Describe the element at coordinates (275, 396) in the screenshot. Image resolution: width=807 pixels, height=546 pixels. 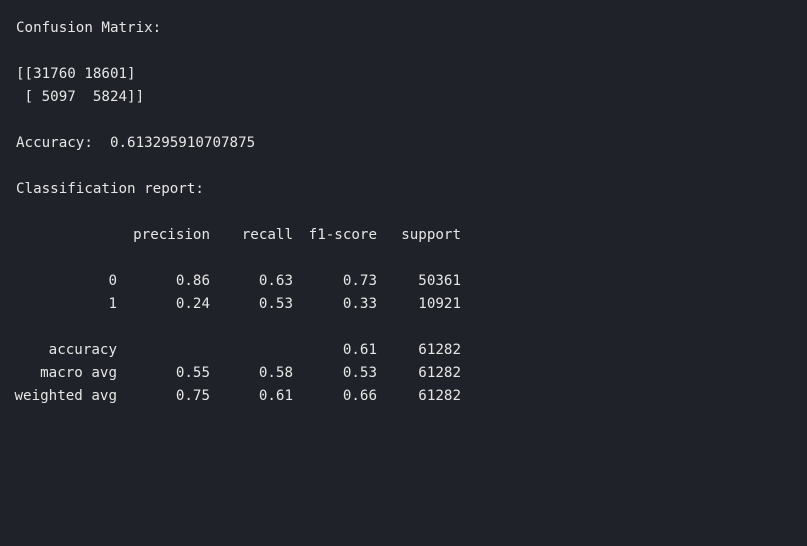
I see `row-recall: 0.61` at that location.